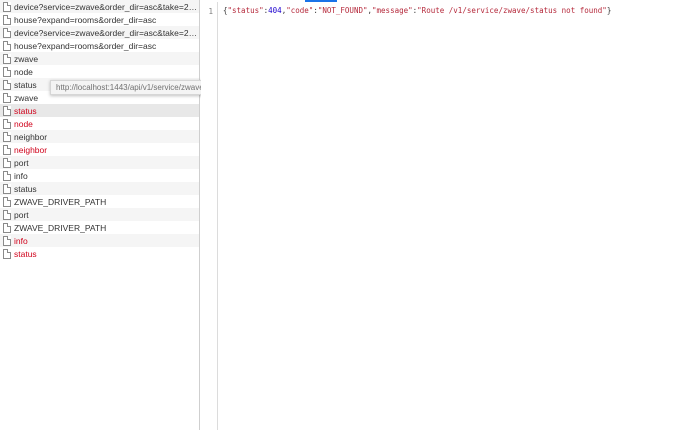  Describe the element at coordinates (392, 10) in the screenshot. I see `json-token: "message"` at that location.